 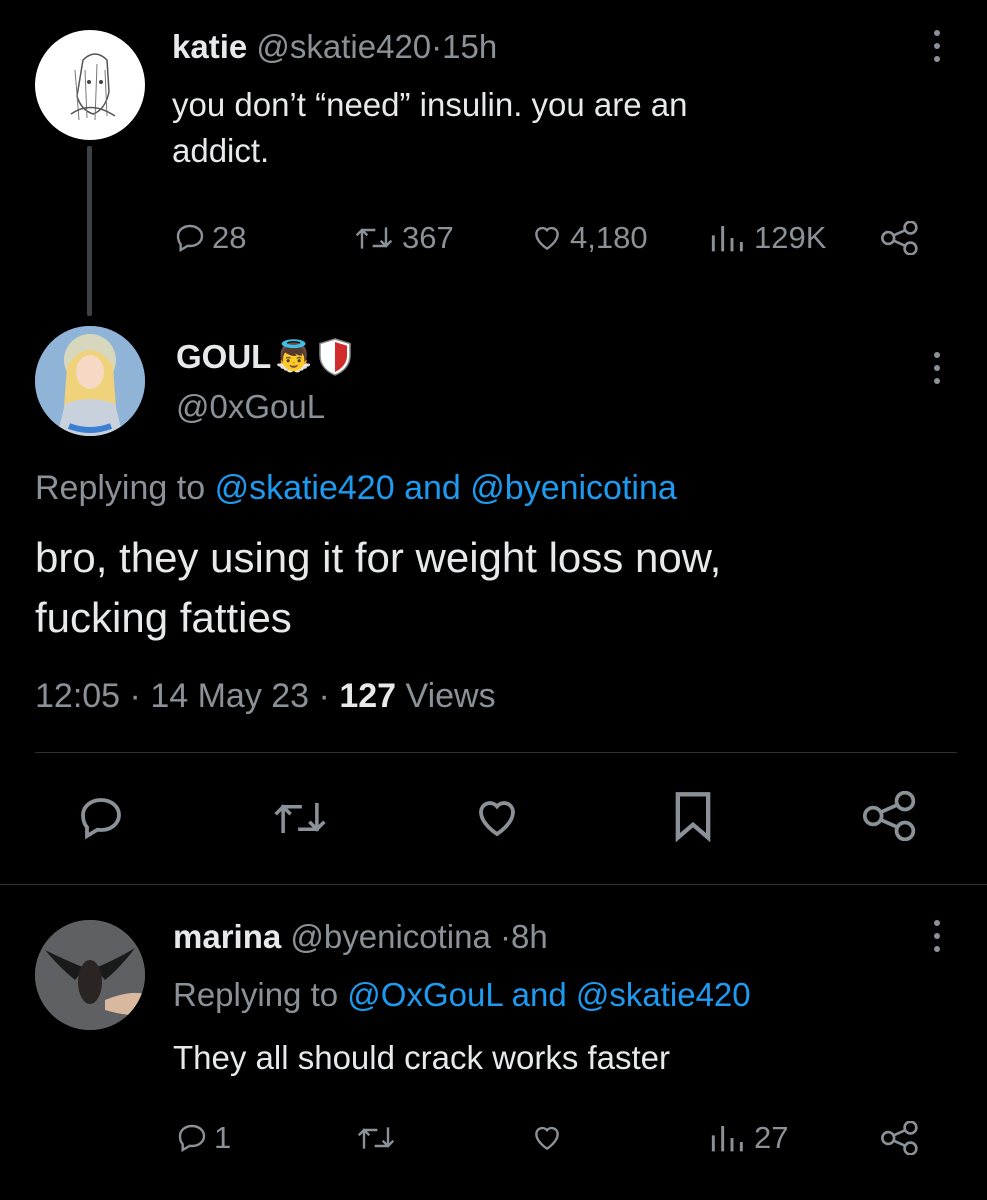 I want to click on like-count: 4,180, so click(x=609, y=237).